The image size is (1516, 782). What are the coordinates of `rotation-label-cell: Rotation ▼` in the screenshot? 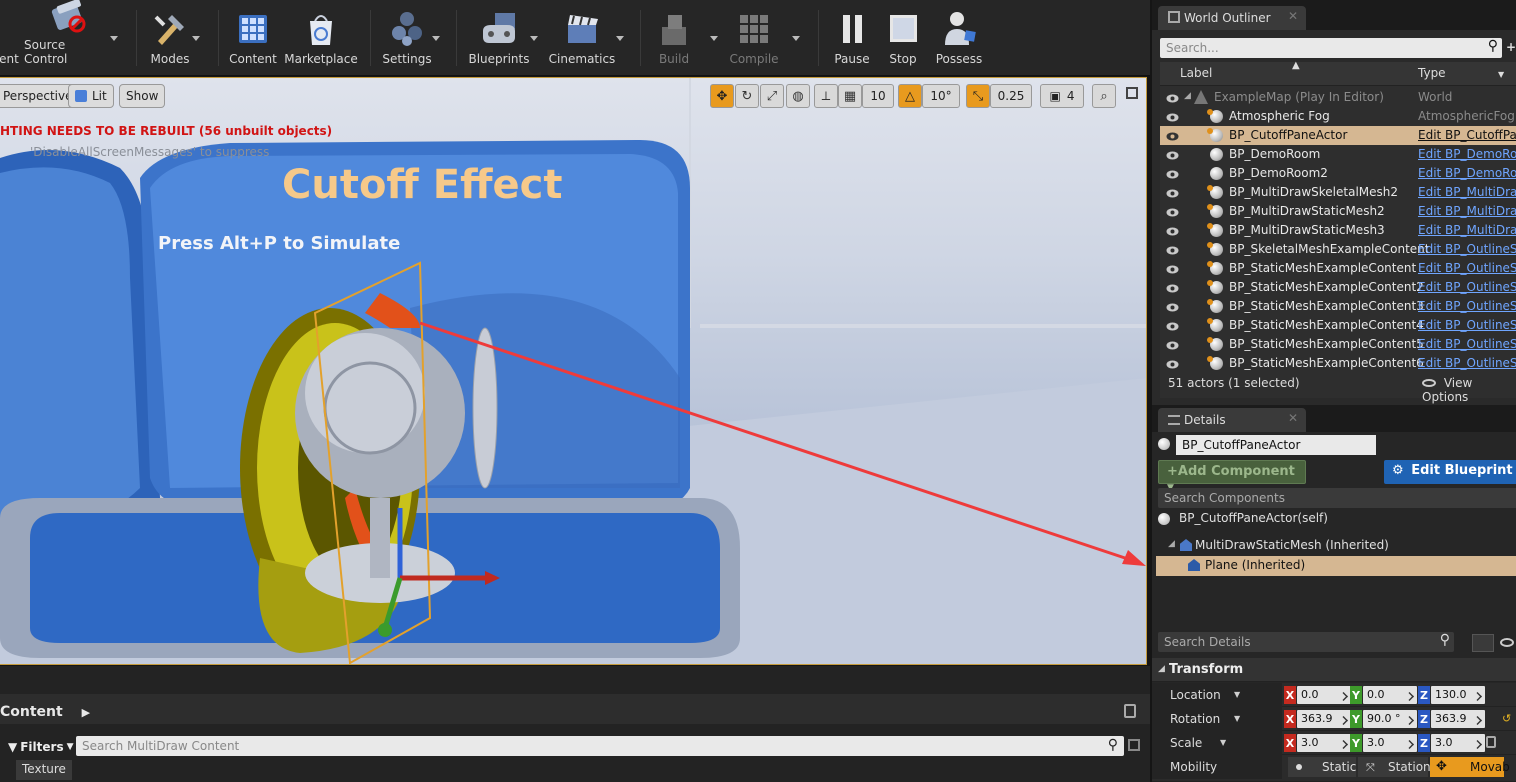 It's located at (1217, 719).